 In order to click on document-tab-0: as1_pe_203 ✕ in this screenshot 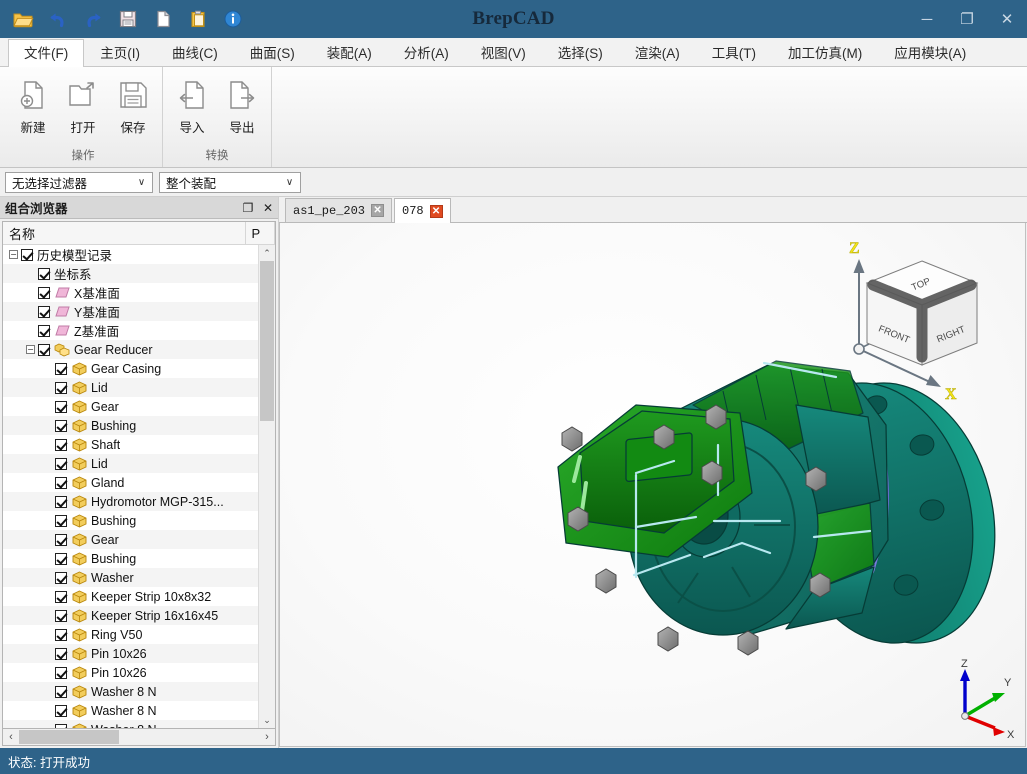, I will do `click(339, 210)`.